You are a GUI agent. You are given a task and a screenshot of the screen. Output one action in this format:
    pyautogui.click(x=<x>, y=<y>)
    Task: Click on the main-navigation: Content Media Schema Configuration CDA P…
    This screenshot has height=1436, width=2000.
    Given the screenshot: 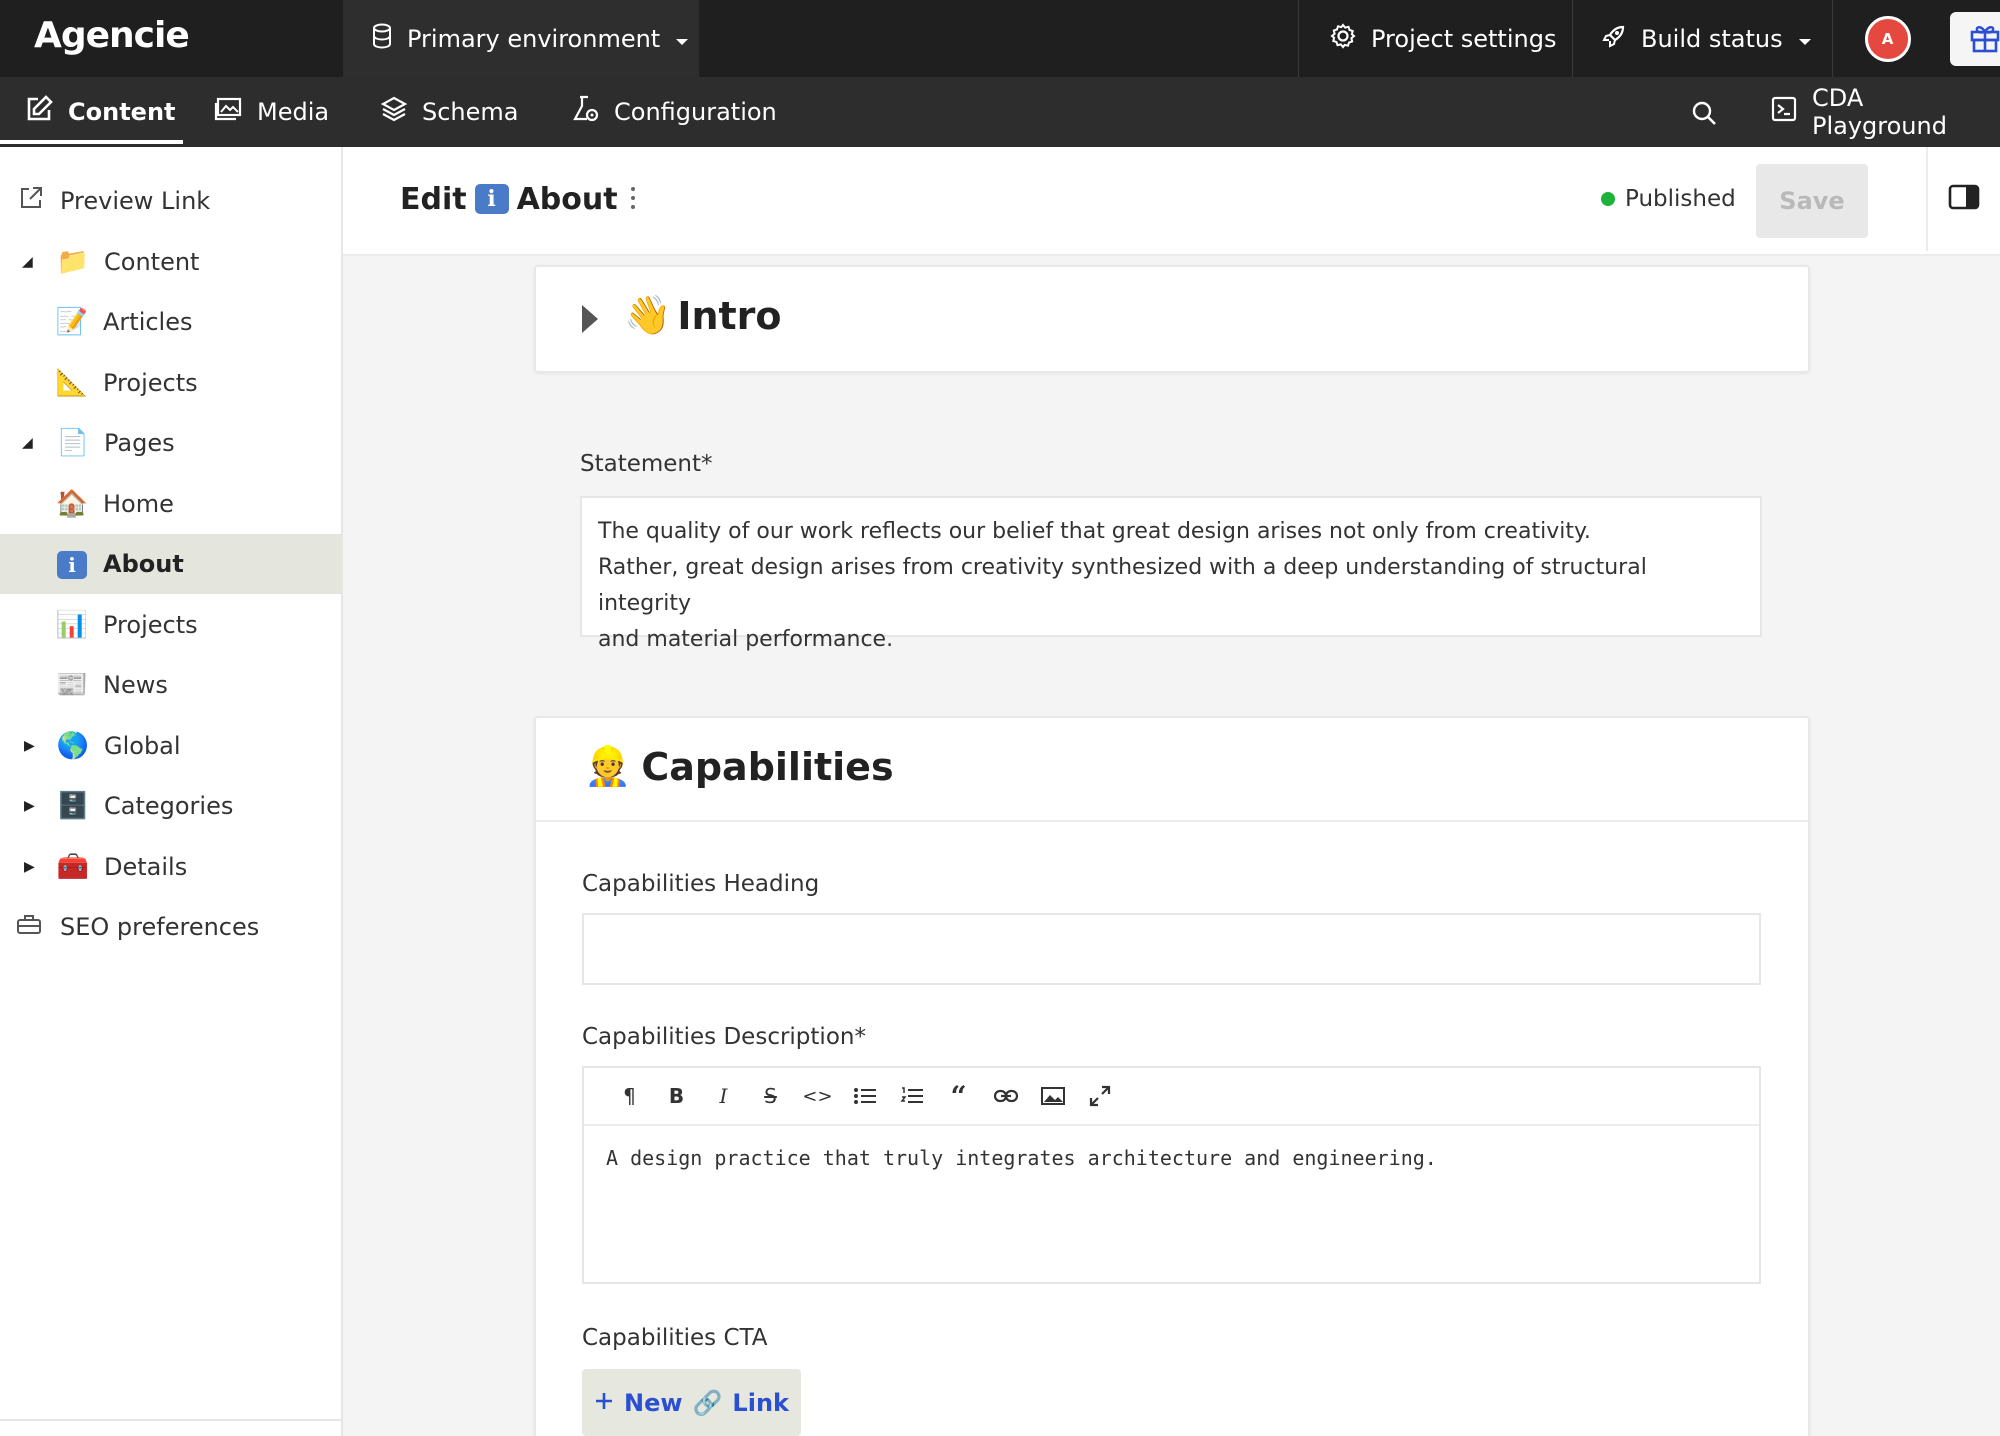 What is the action you would take?
    pyautogui.click(x=1000, y=112)
    